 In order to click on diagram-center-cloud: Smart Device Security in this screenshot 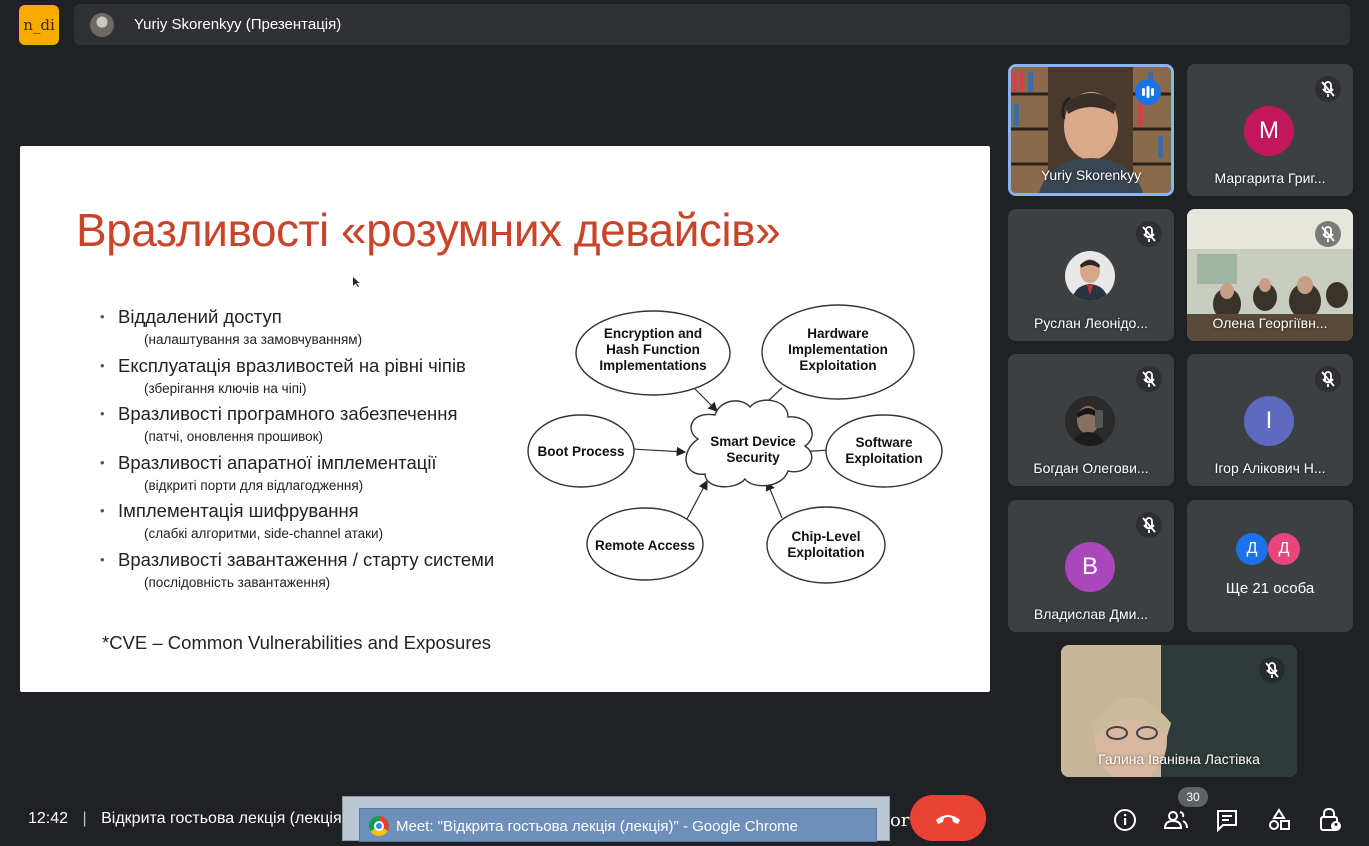, I will do `click(749, 443)`.